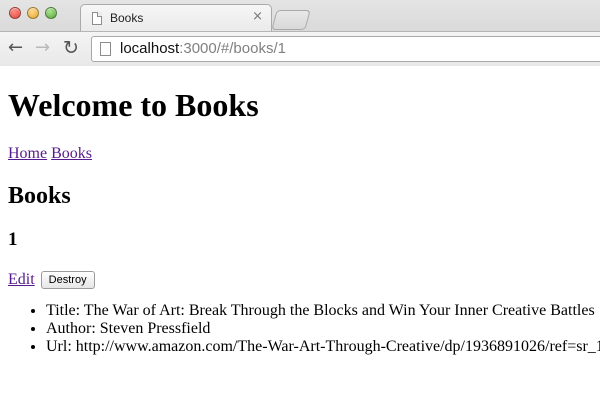  Describe the element at coordinates (71, 48) in the screenshot. I see `reload-icon: ↻` at that location.